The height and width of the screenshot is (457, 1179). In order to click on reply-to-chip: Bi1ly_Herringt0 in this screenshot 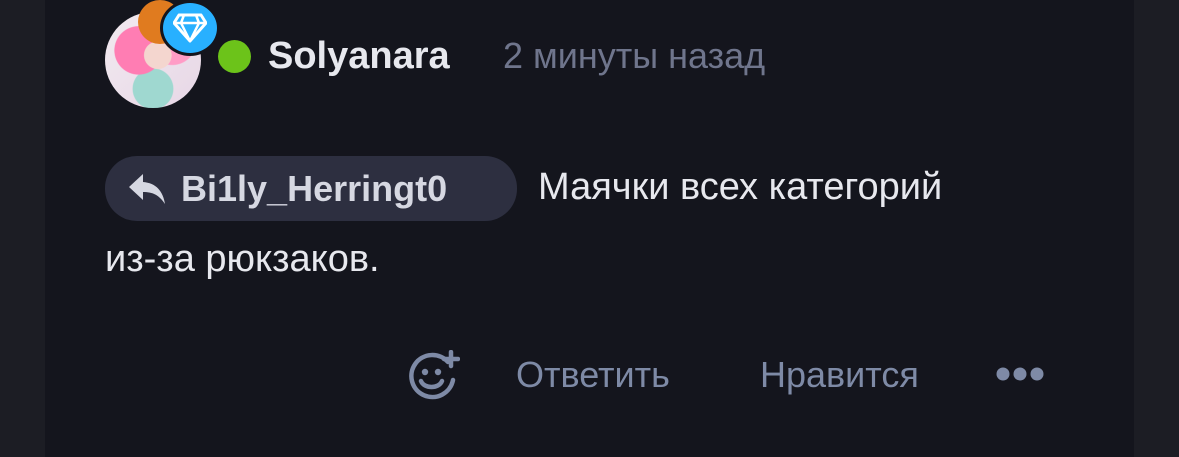, I will do `click(311, 188)`.